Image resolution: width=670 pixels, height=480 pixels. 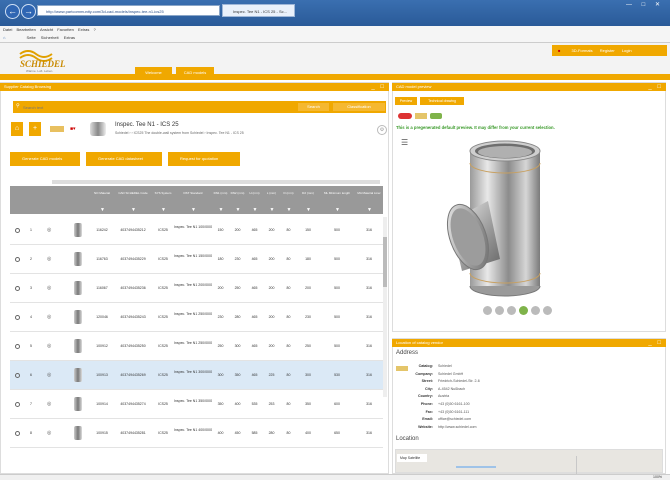 I want to click on settings-gear-icon: ⚙, so click(x=382, y=130).